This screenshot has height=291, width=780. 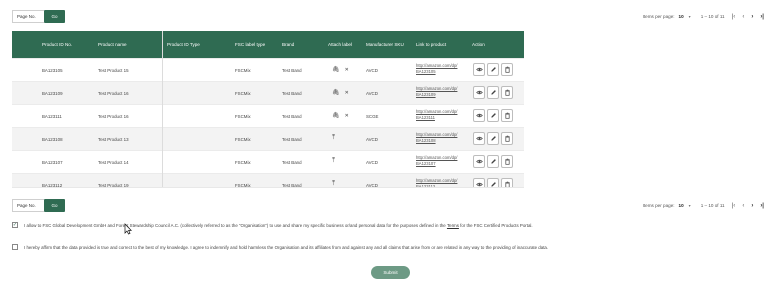 What do you see at coordinates (15, 225) in the screenshot?
I see `consent-data-use-checkbox: ✓` at bounding box center [15, 225].